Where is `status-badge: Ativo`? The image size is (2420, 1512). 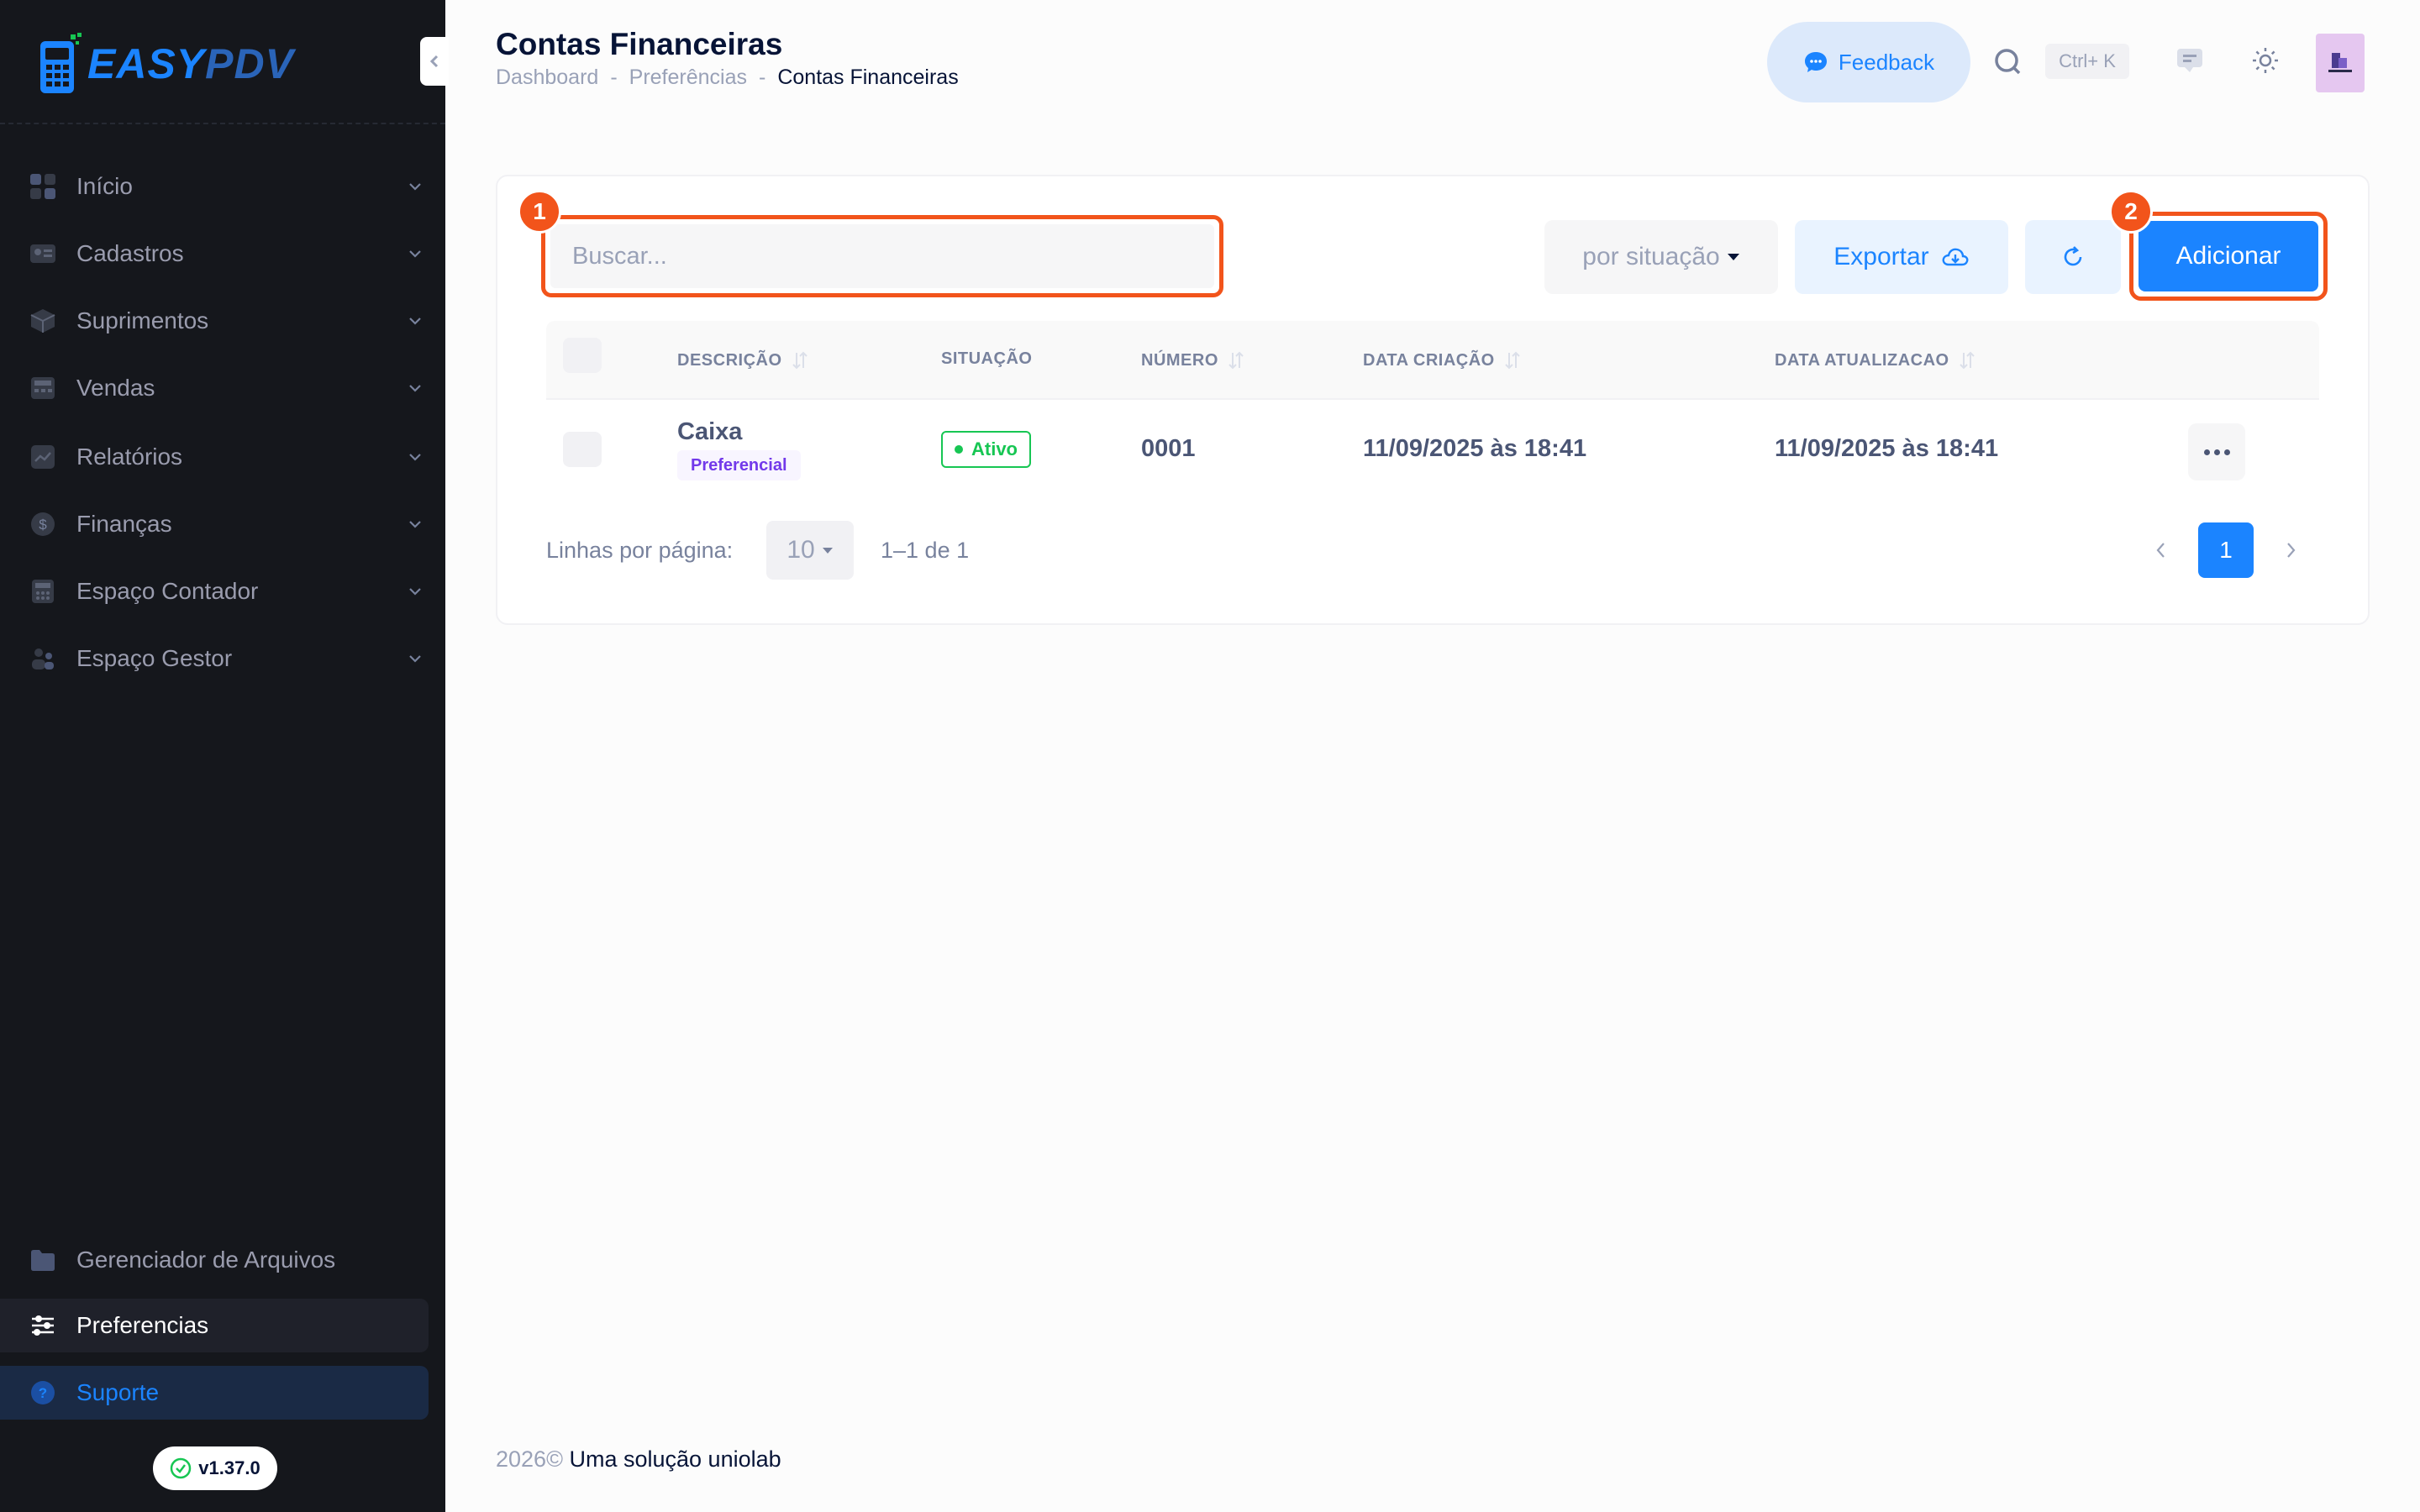
status-badge: Ativo is located at coordinates (986, 449).